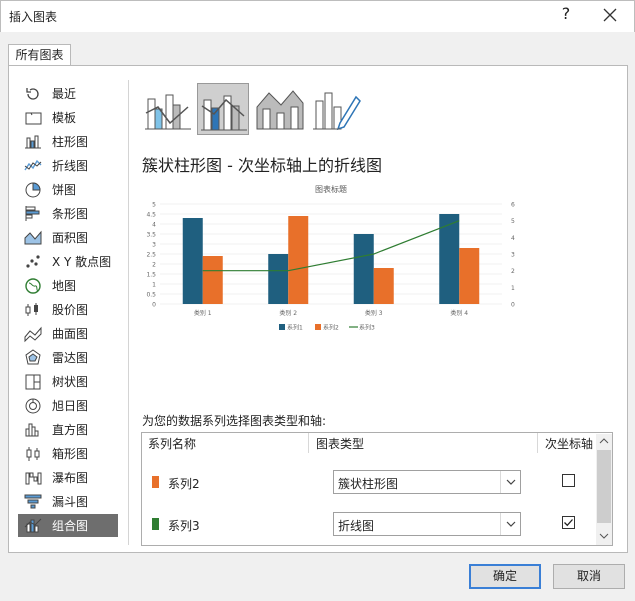 The width and height of the screenshot is (635, 601). Describe the element at coordinates (459, 313) in the screenshot. I see `x-tick-label: 类别 4` at that location.